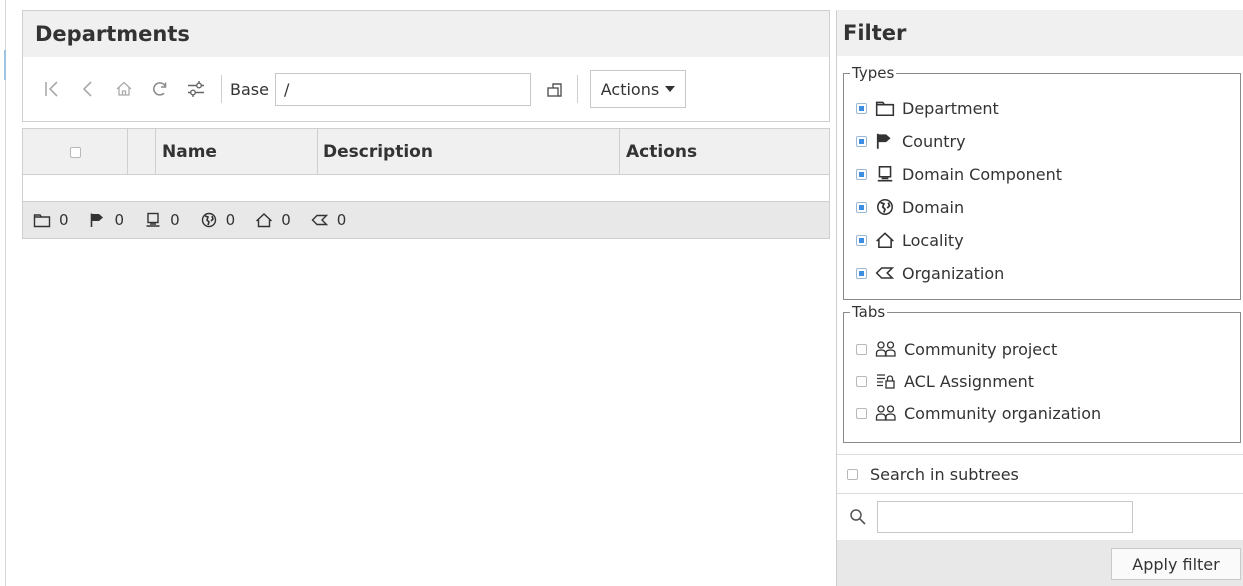 The height and width of the screenshot is (586, 1243). I want to click on settings-sliders-icon, so click(196, 89).